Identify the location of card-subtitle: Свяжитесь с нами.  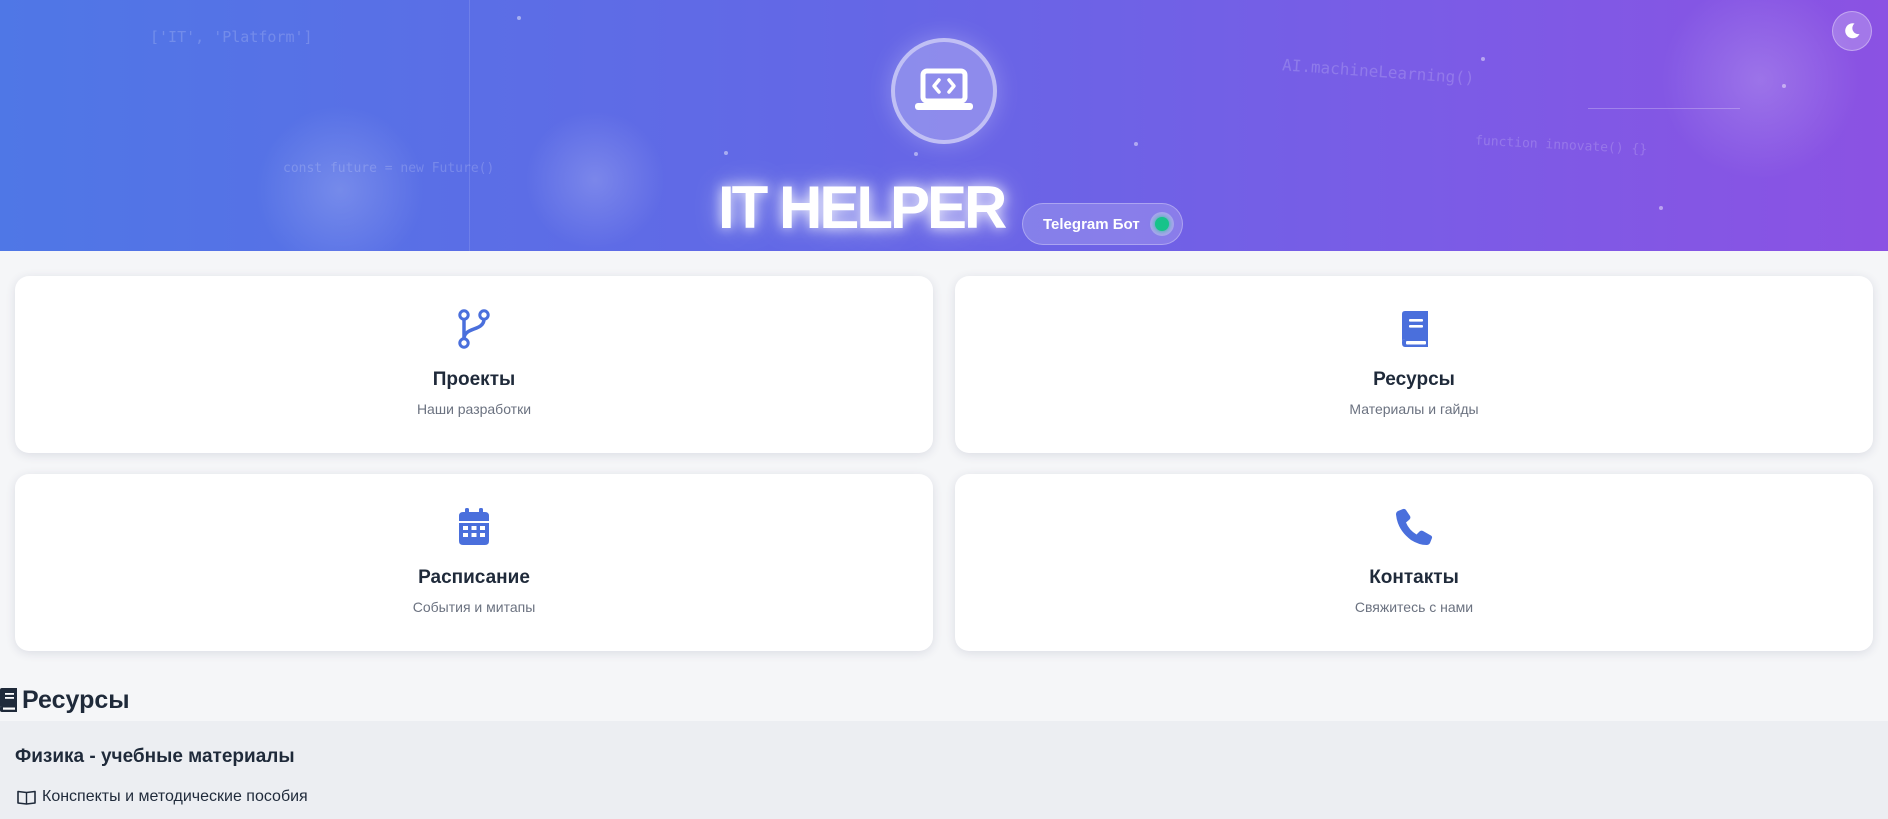
(1414, 607).